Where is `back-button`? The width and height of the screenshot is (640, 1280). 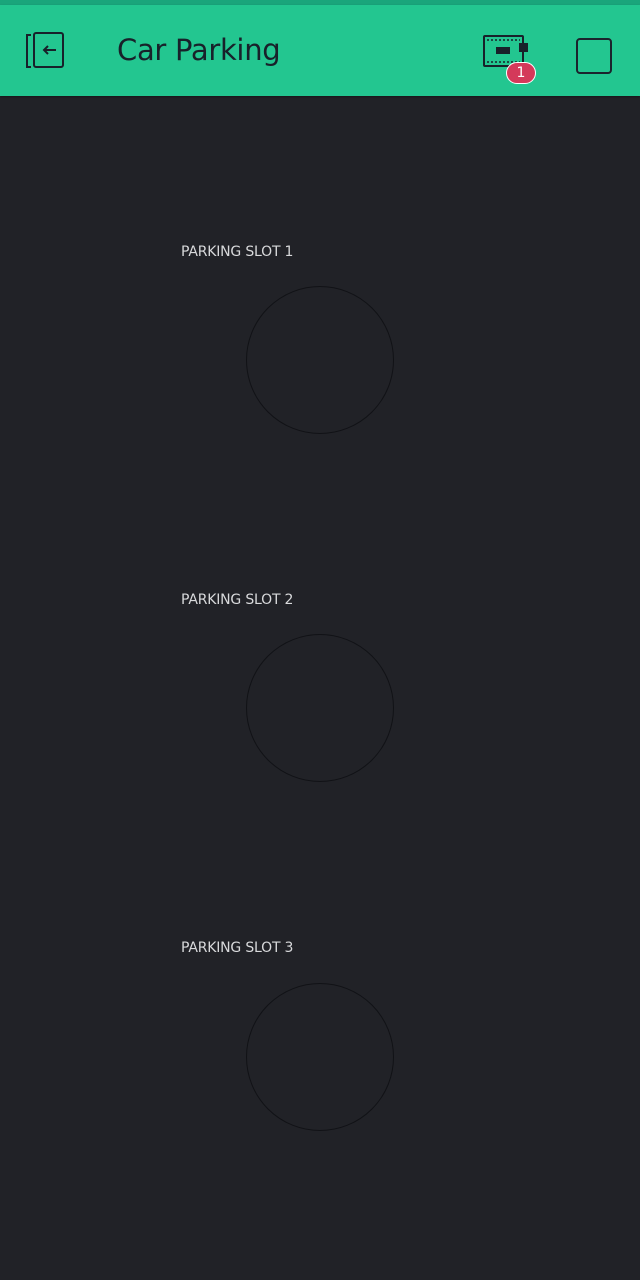 back-button is located at coordinates (46, 51).